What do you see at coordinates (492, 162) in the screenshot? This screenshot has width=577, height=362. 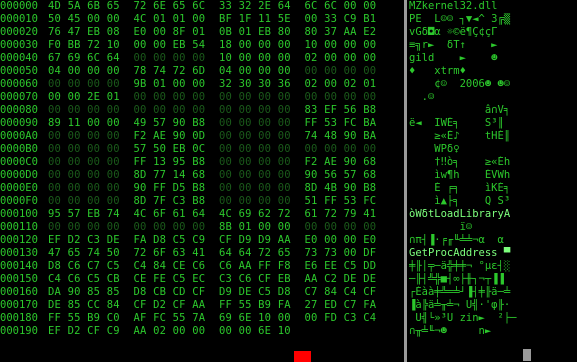 I see `ascii-row: †‼ò╕ ≥«Éh` at bounding box center [492, 162].